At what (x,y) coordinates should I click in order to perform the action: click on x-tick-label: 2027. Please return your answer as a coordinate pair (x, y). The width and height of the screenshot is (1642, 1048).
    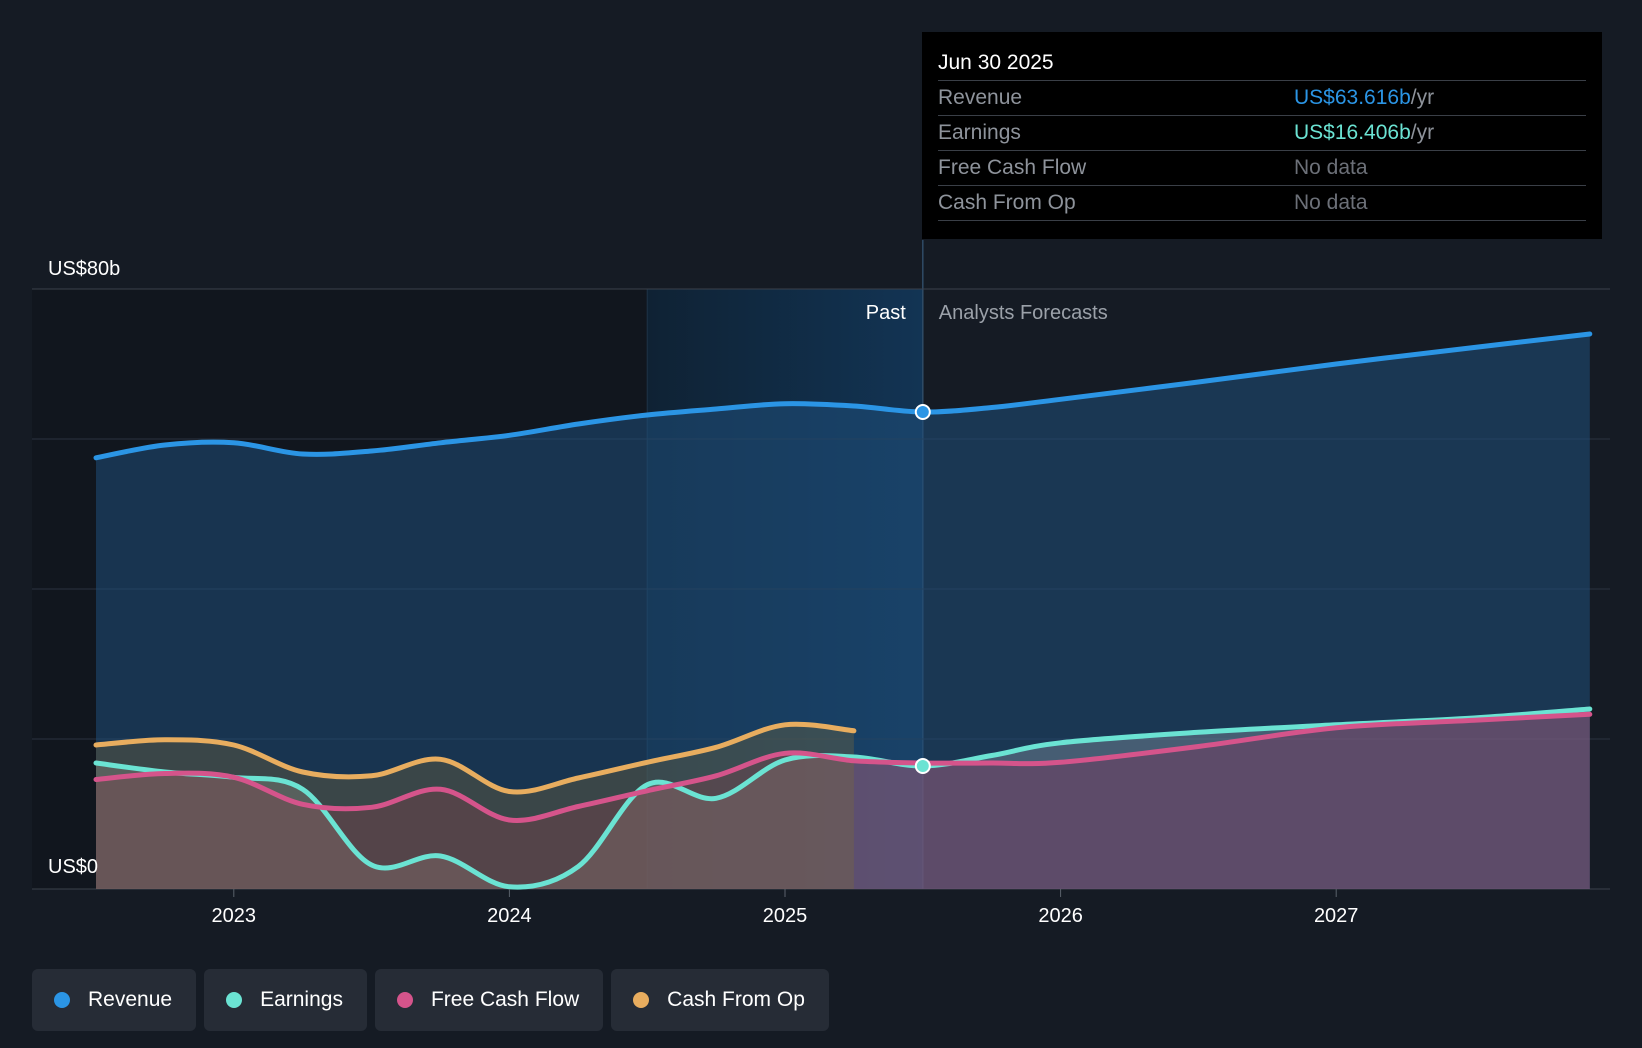
    Looking at the image, I should click on (1336, 916).